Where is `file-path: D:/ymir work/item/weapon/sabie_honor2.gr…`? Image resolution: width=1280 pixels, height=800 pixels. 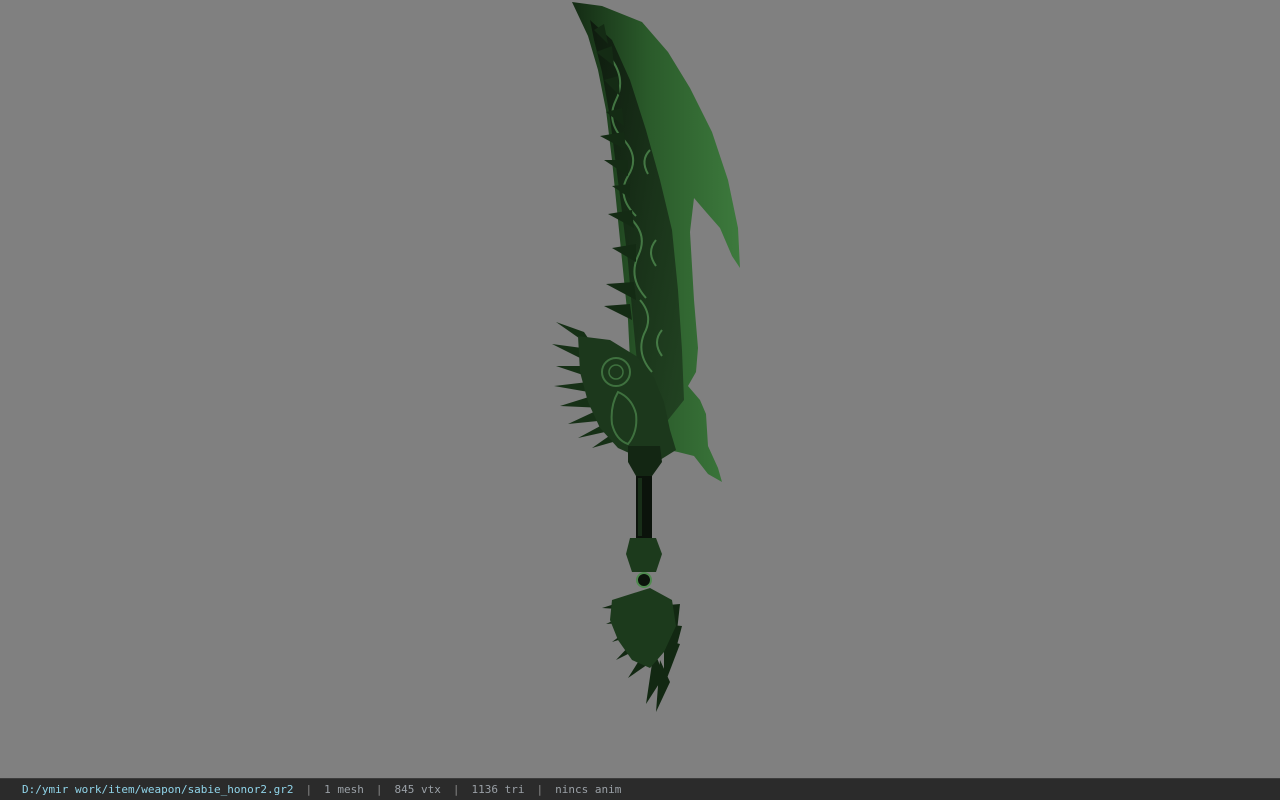
file-path: D:/ymir work/item/weapon/sabie_honor2.gr… is located at coordinates (158, 789).